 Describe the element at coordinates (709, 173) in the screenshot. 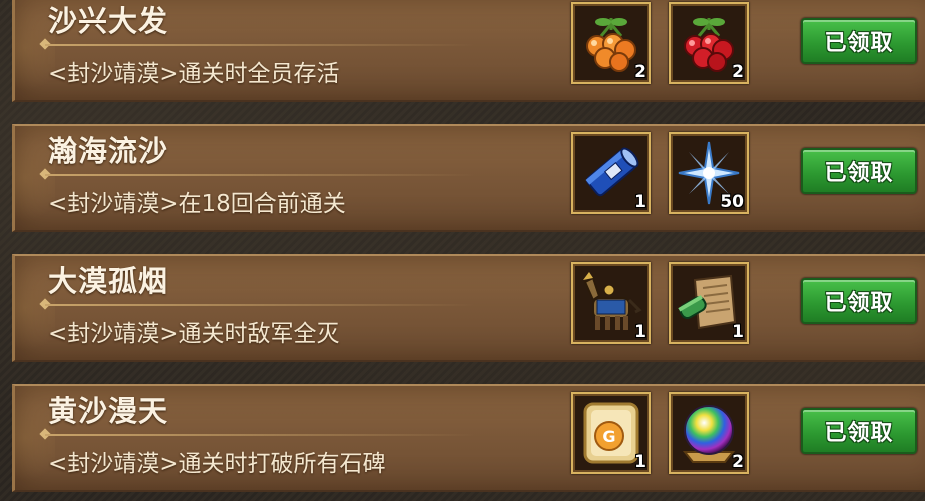

I see `reward-slot: 50` at that location.